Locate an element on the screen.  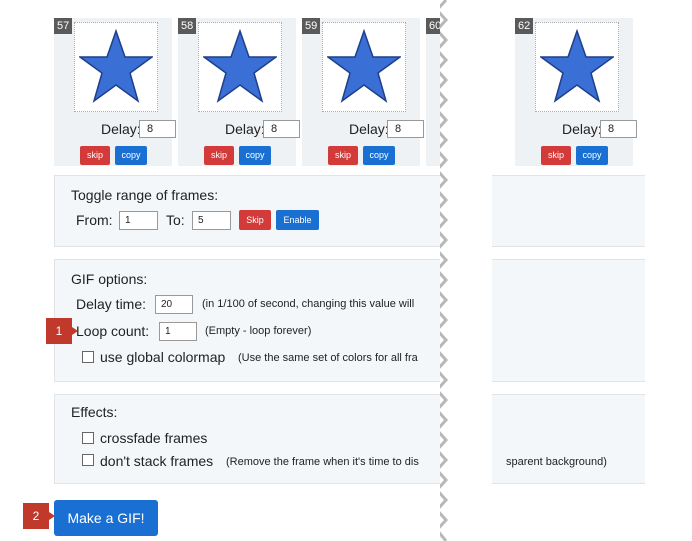
dont-stack-note: (Remove the frame when it's time to dis is located at coordinates (322, 462).